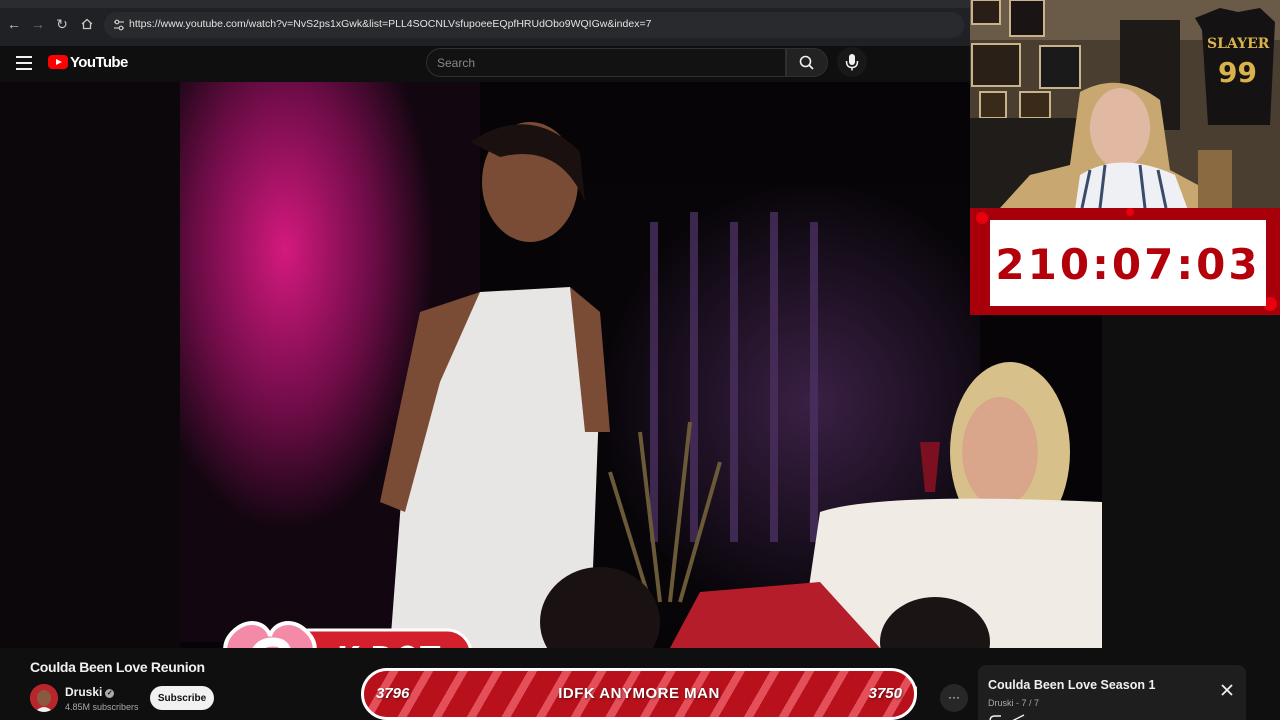  I want to click on timer-panel: 210:07:03, so click(1128, 263).